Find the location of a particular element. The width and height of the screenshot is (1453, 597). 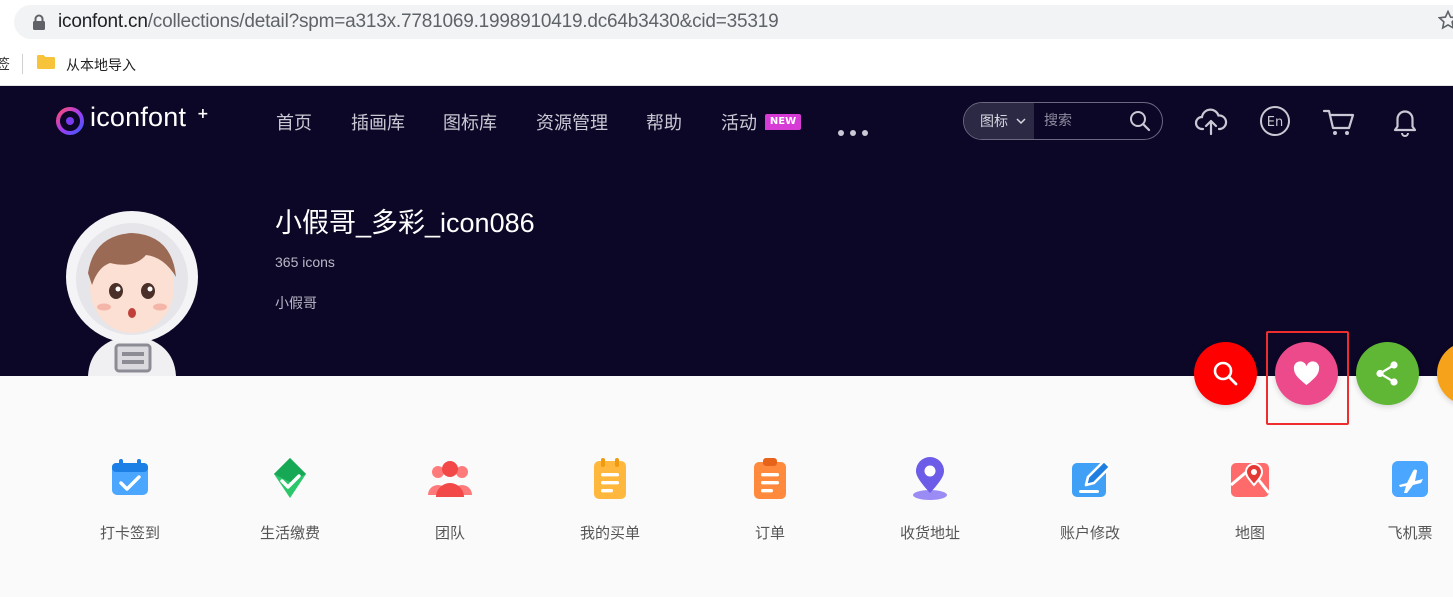

more-menu-icon is located at coordinates (856, 130).